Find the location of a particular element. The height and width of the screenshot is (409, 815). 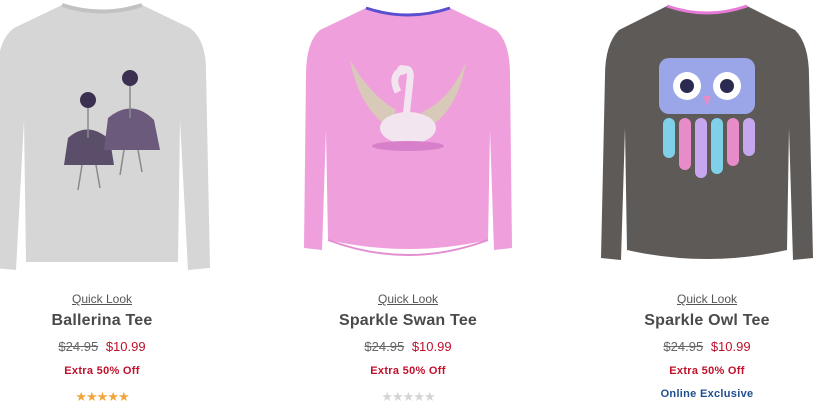

product-name: Sparkle Owl Tee is located at coordinates (701, 321).